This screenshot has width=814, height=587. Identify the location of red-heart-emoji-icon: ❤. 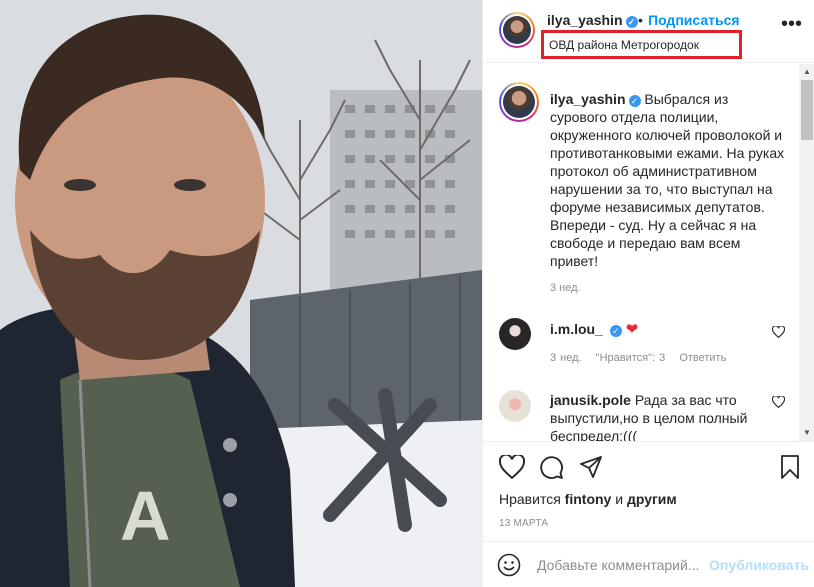
(632, 329).